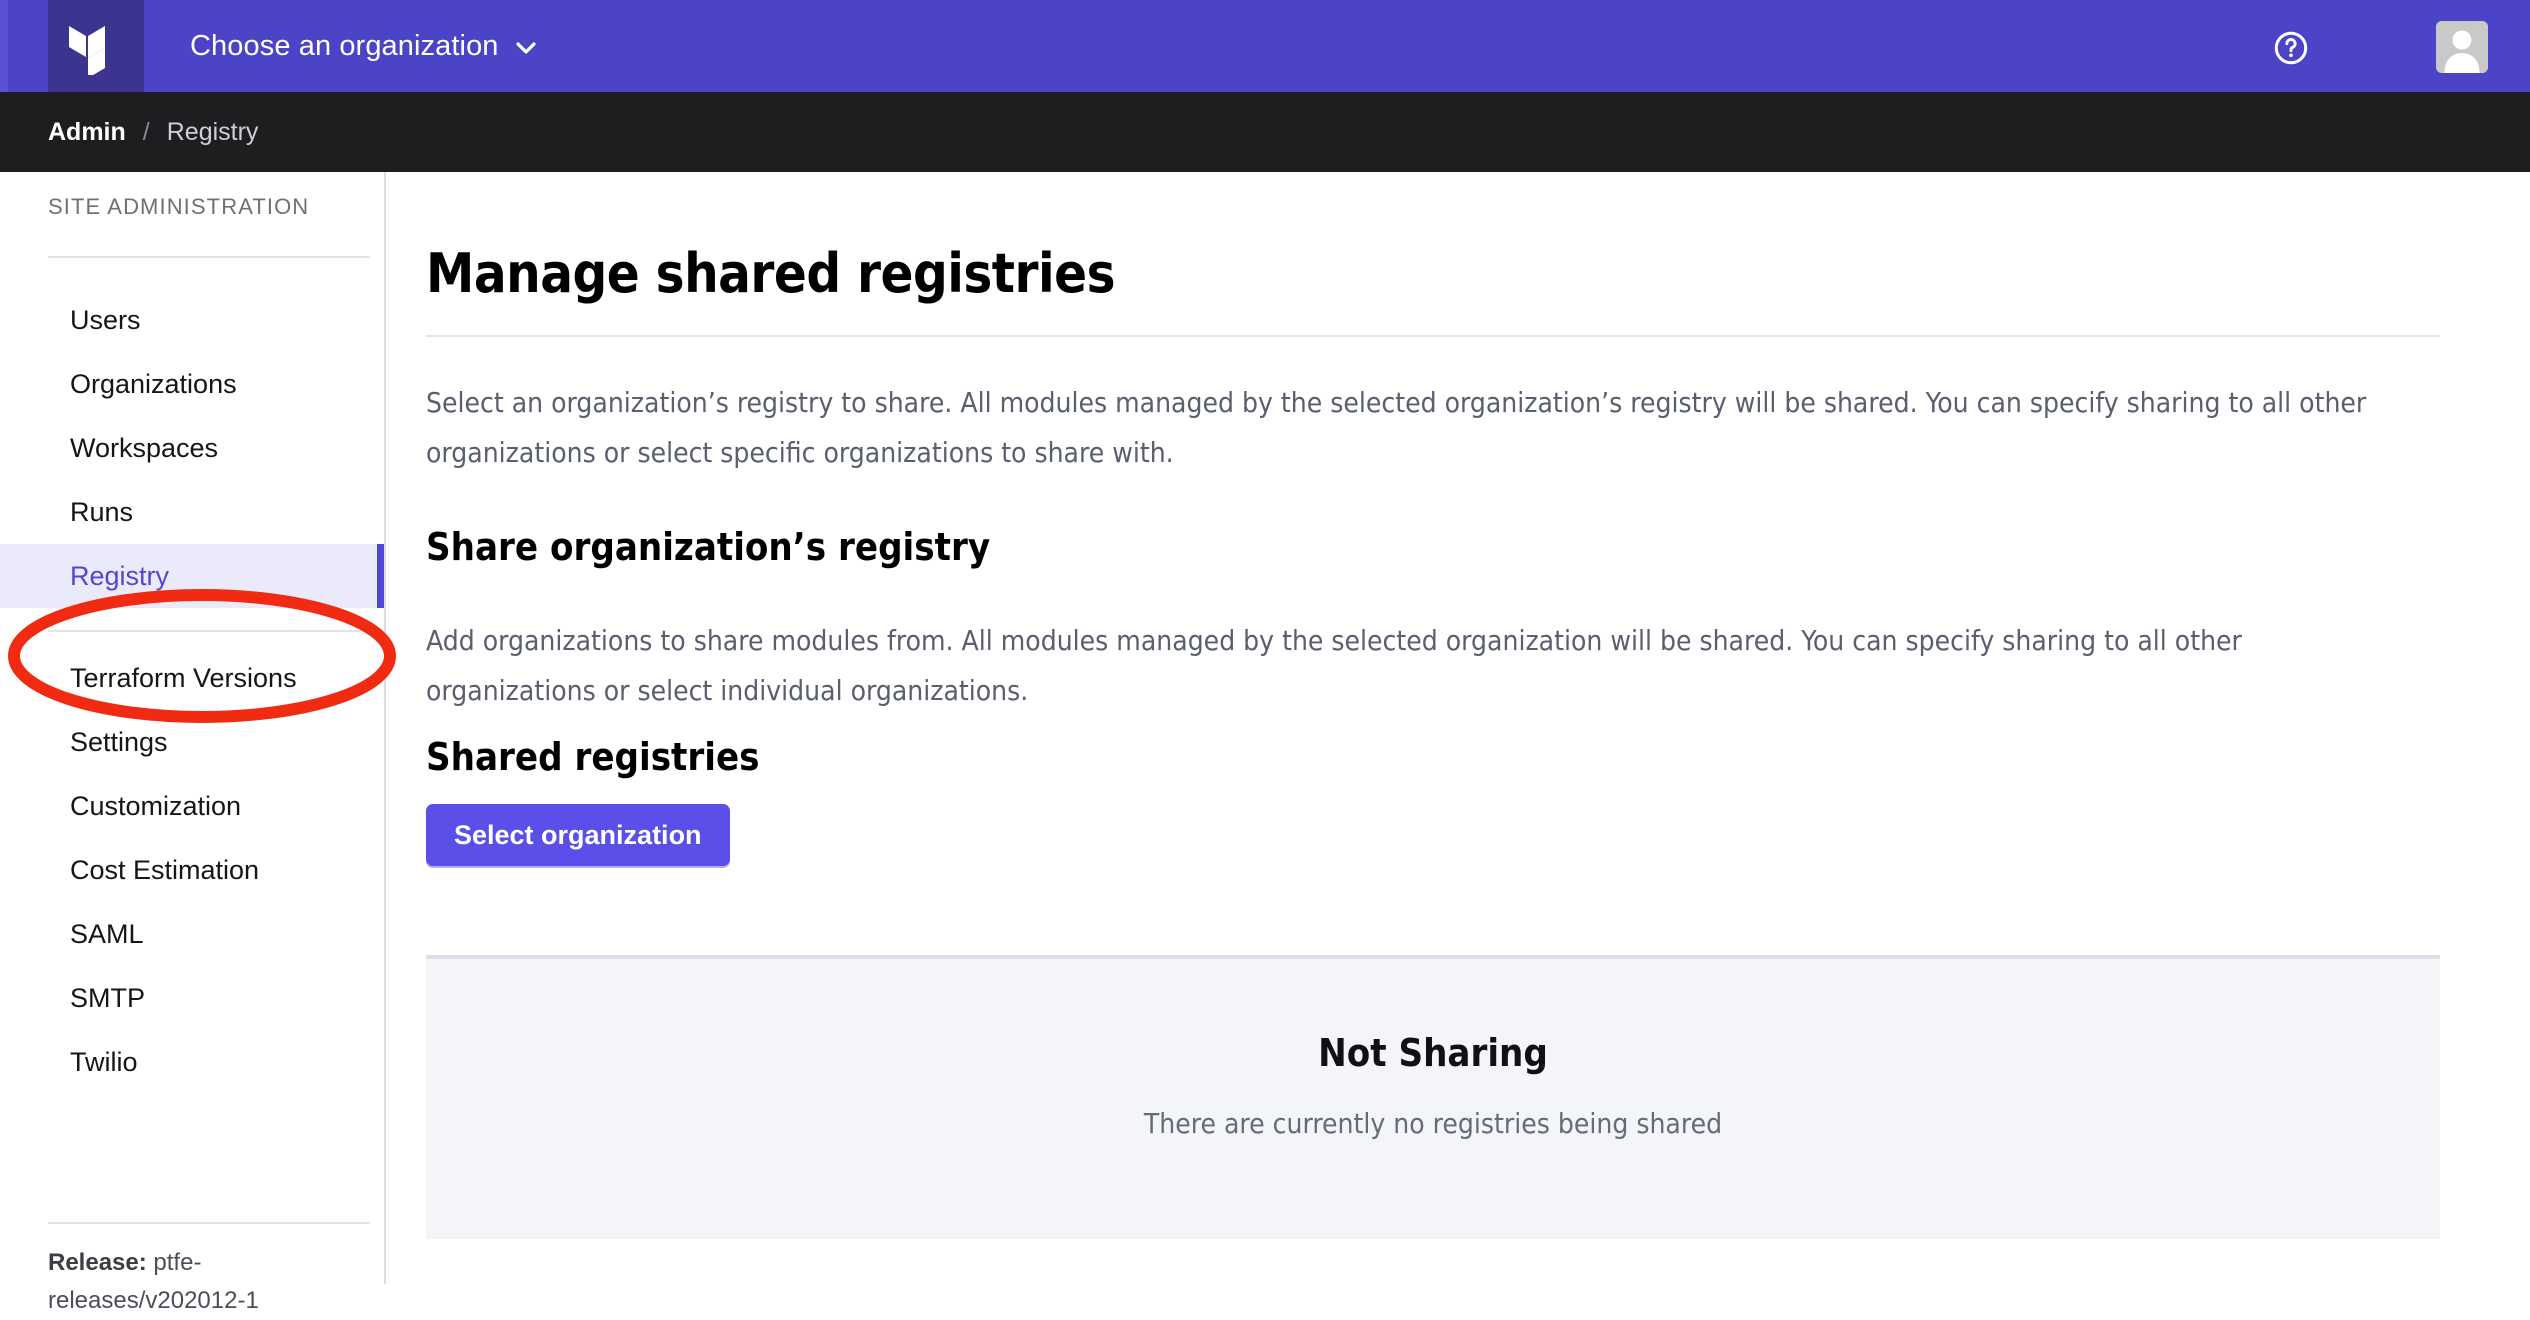  I want to click on select-organization-button: Select organization, so click(578, 835).